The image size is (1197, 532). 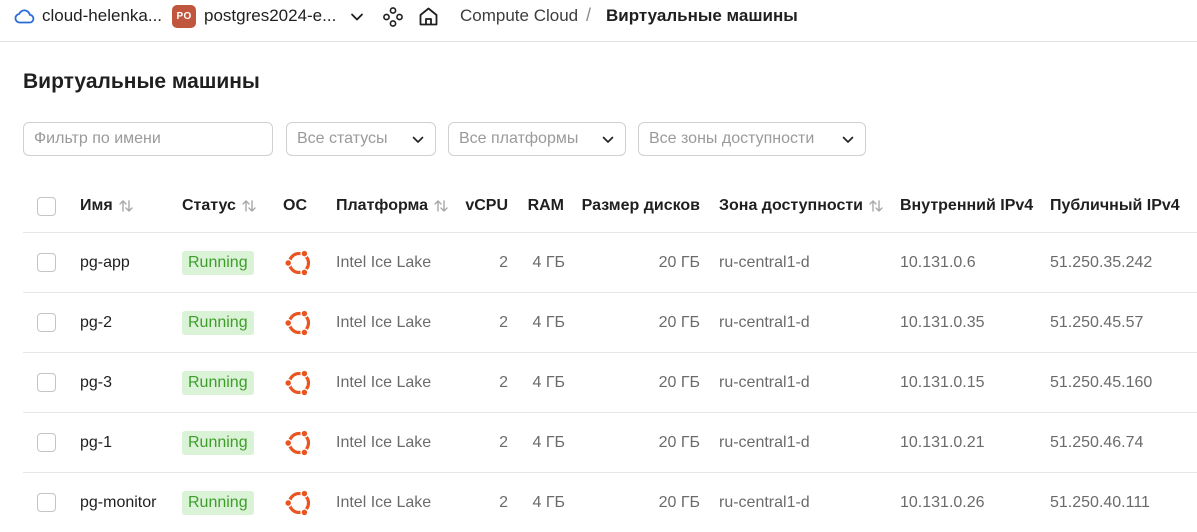 What do you see at coordinates (96, 382) in the screenshot?
I see `vm-name: pg-3` at bounding box center [96, 382].